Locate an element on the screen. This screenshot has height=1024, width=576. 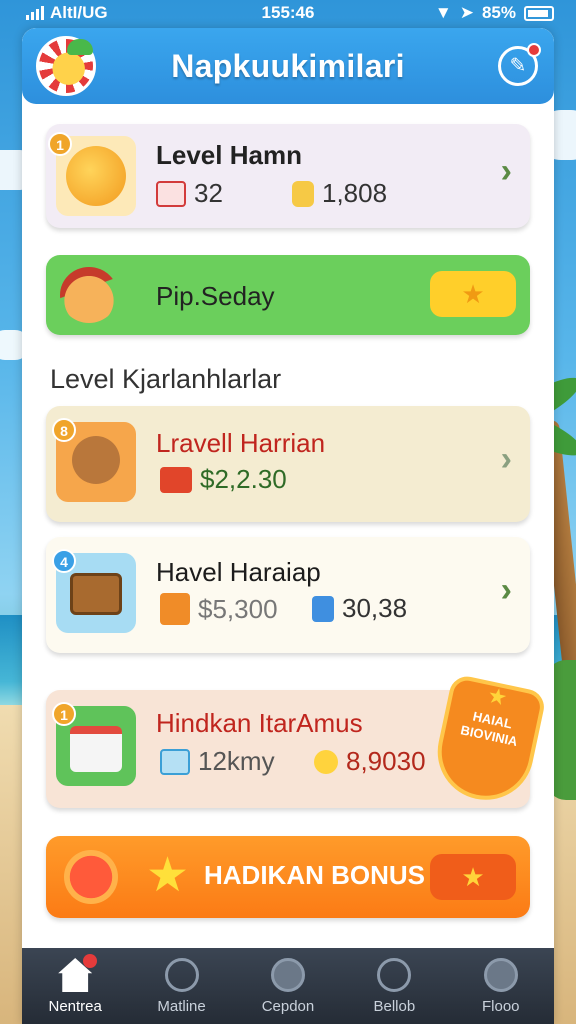
nav-label: Nentrea is located at coordinates (75, 1006).